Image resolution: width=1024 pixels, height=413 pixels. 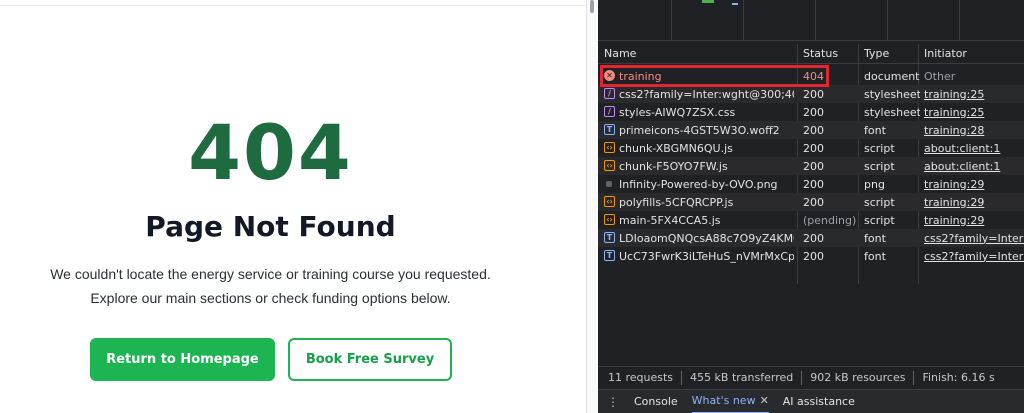 What do you see at coordinates (270, 152) in the screenshot?
I see `error-code: 404` at bounding box center [270, 152].